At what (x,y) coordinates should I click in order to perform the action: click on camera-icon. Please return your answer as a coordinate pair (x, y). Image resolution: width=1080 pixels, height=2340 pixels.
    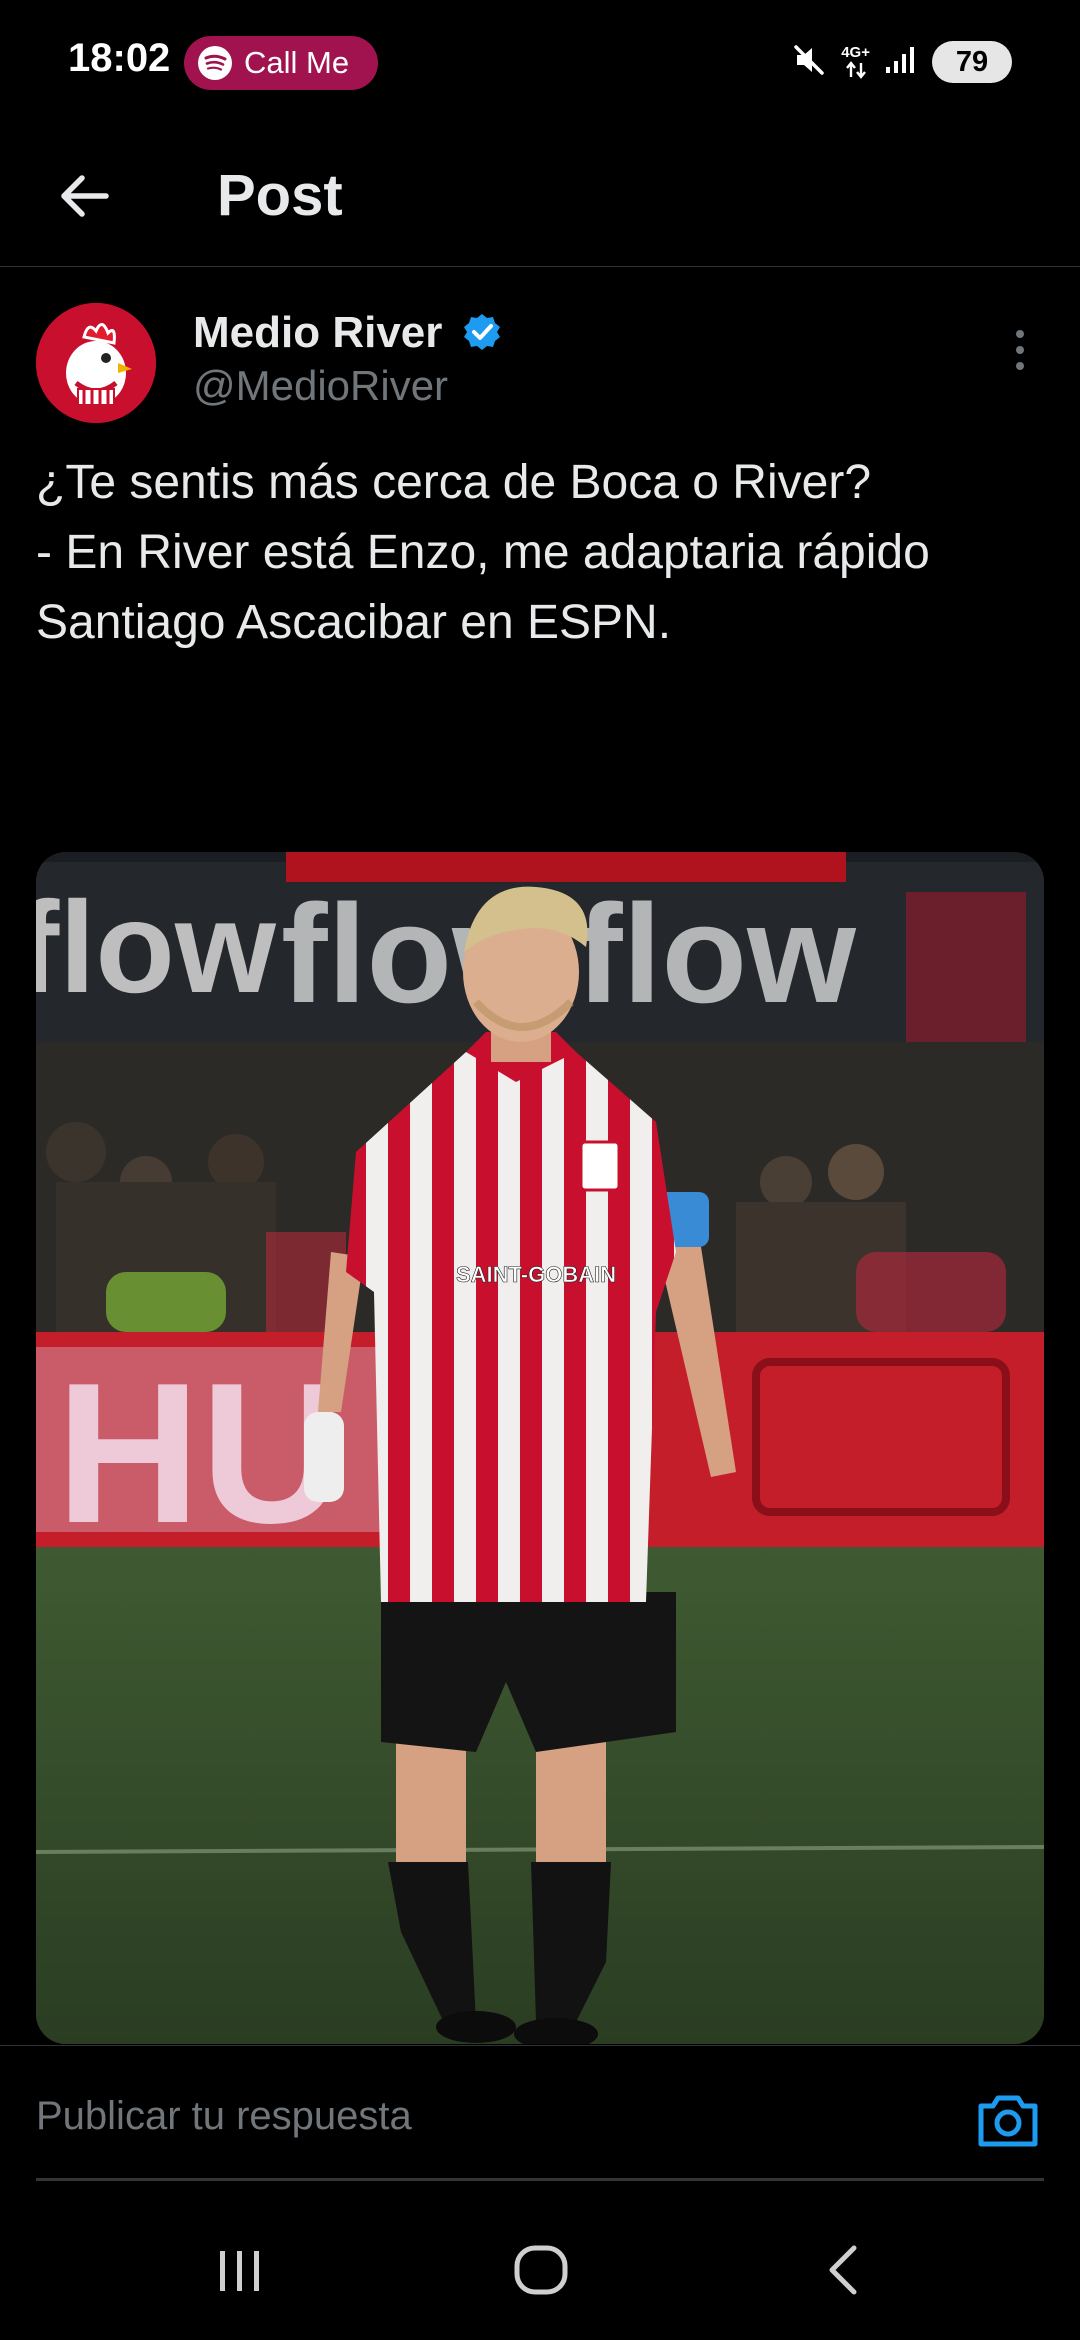
    Looking at the image, I should click on (1008, 2121).